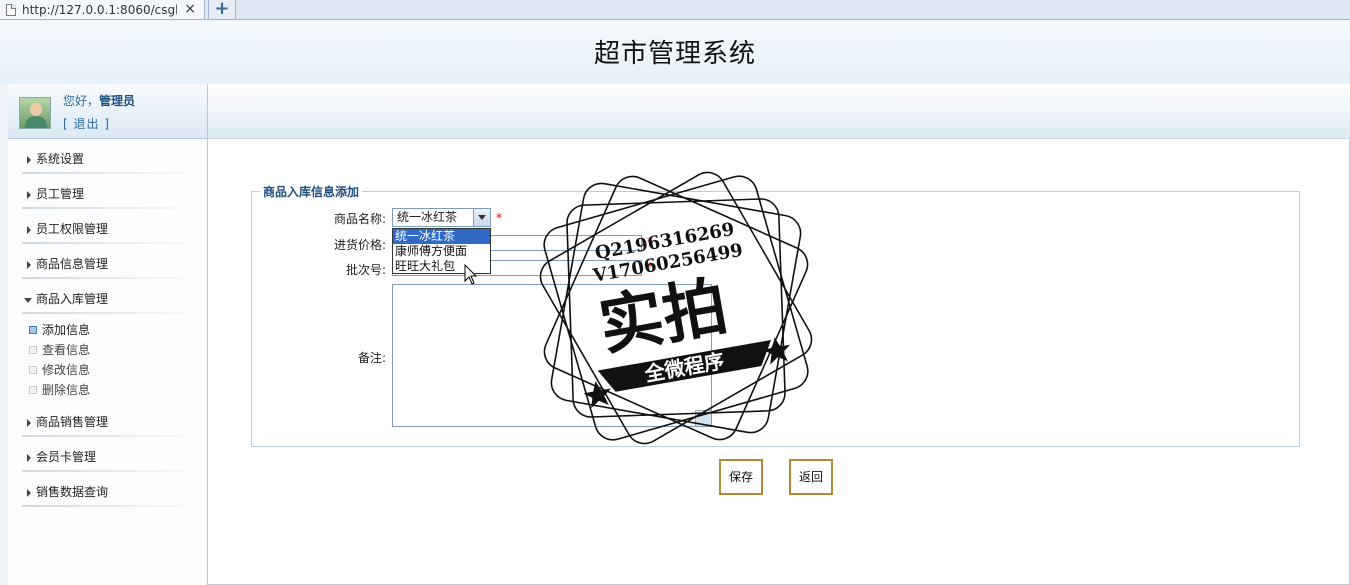  I want to click on user-name: 管理员, so click(117, 101).